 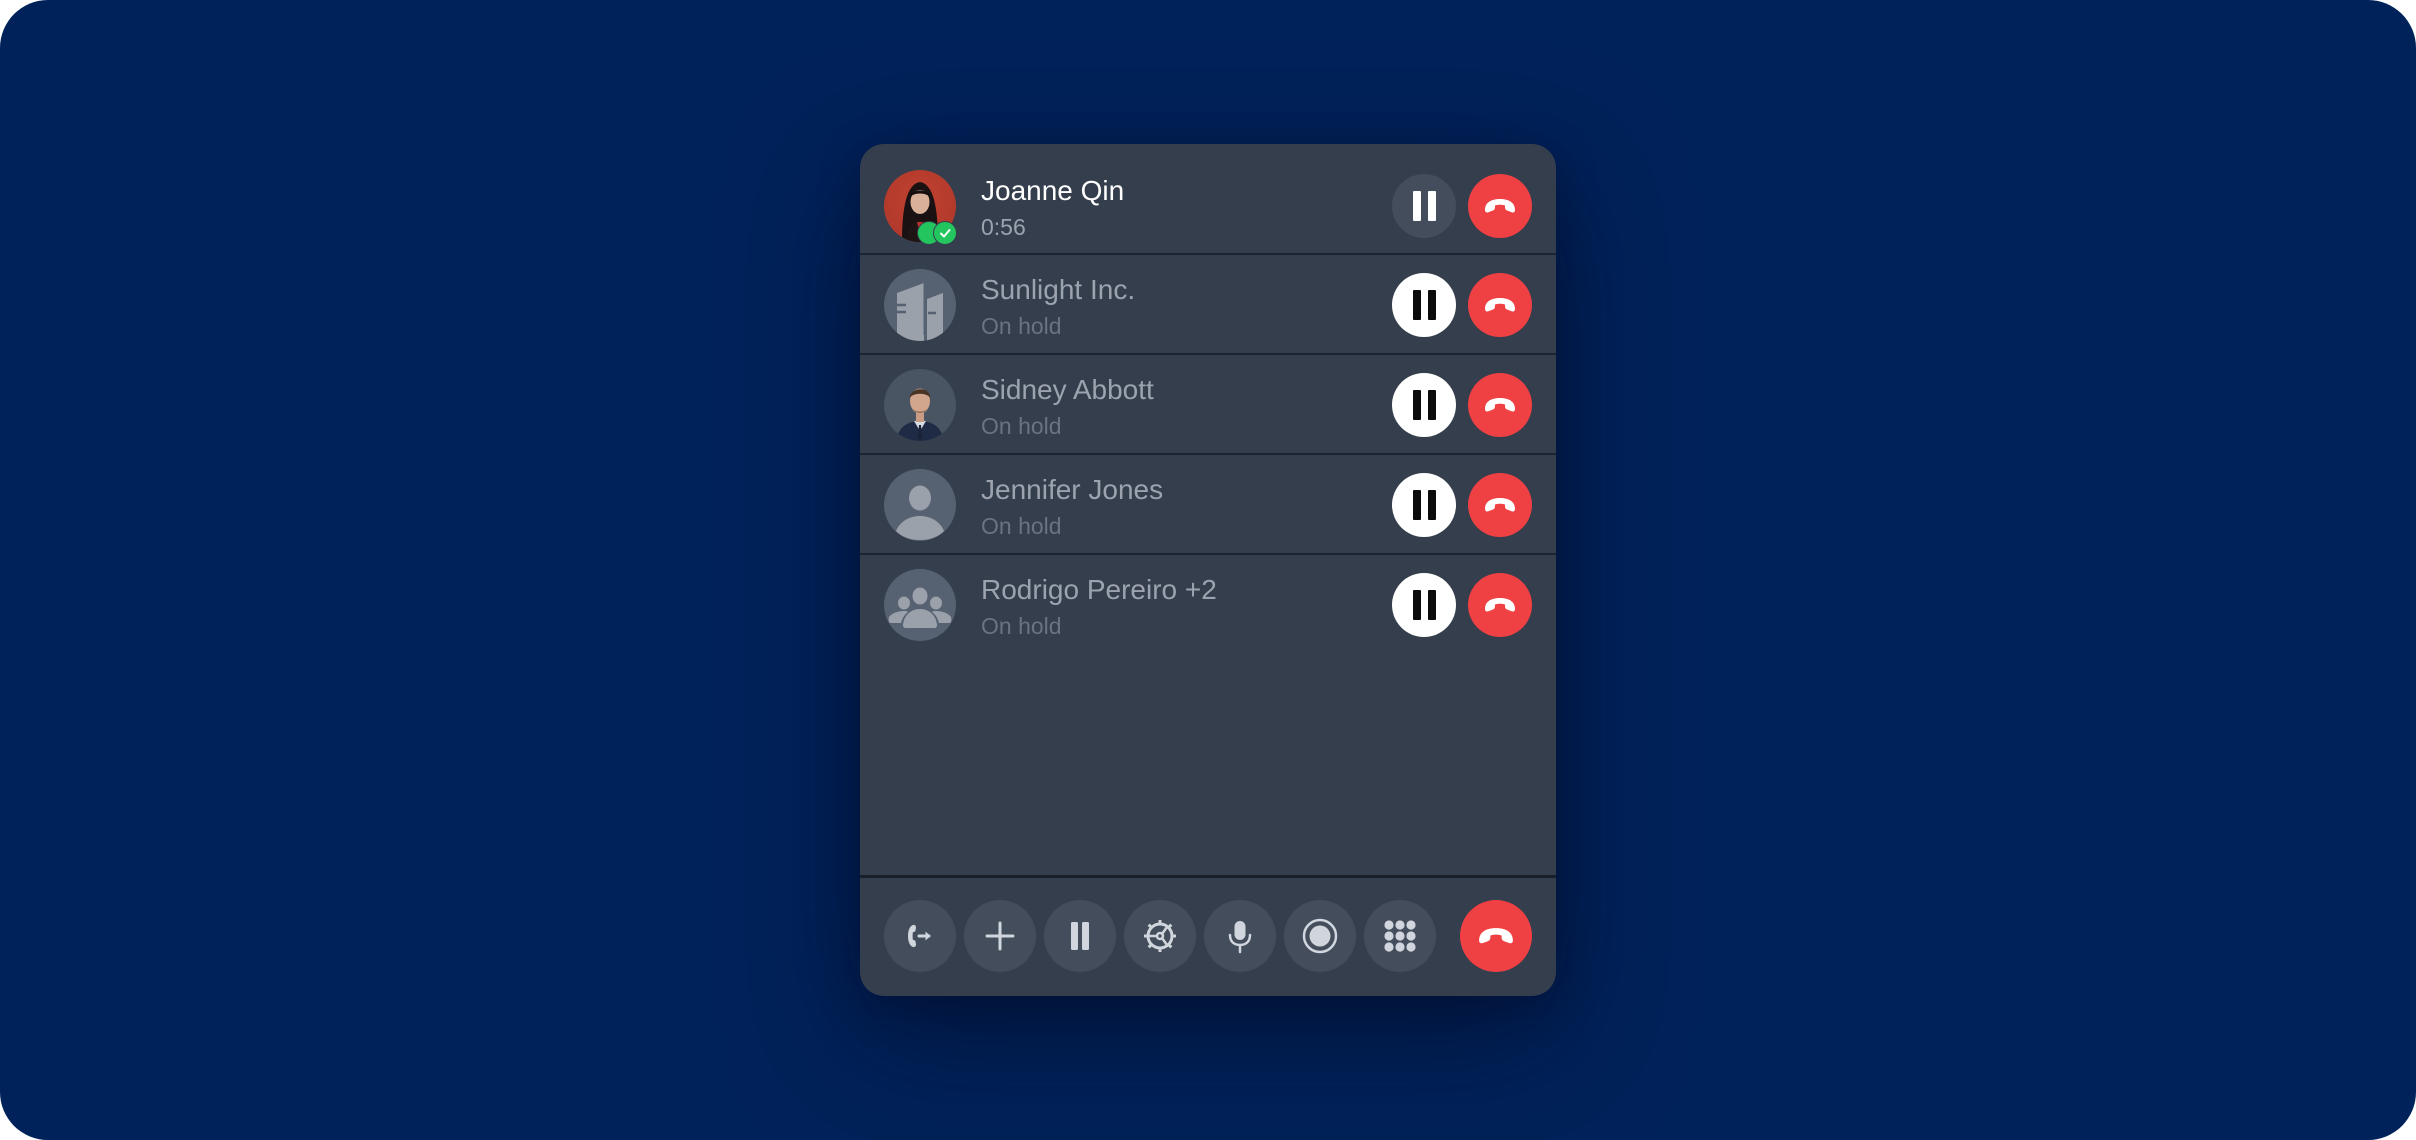 I want to click on caller-name: Sidney Abbott, so click(x=1067, y=389).